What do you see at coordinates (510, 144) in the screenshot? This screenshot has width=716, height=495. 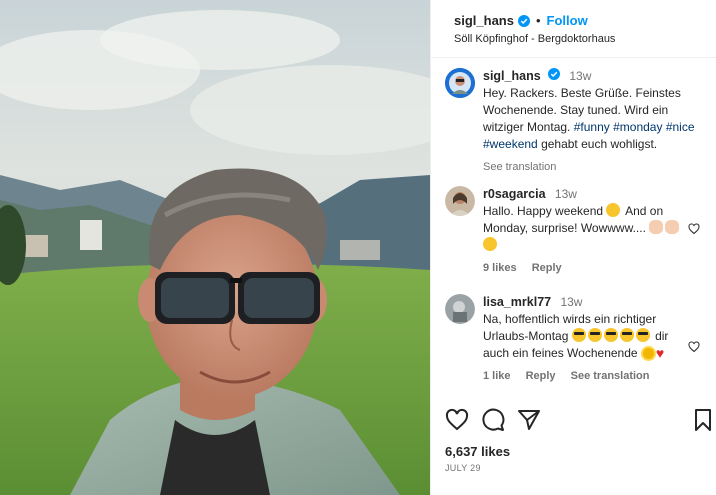 I see `hashtag-link: #weekend` at bounding box center [510, 144].